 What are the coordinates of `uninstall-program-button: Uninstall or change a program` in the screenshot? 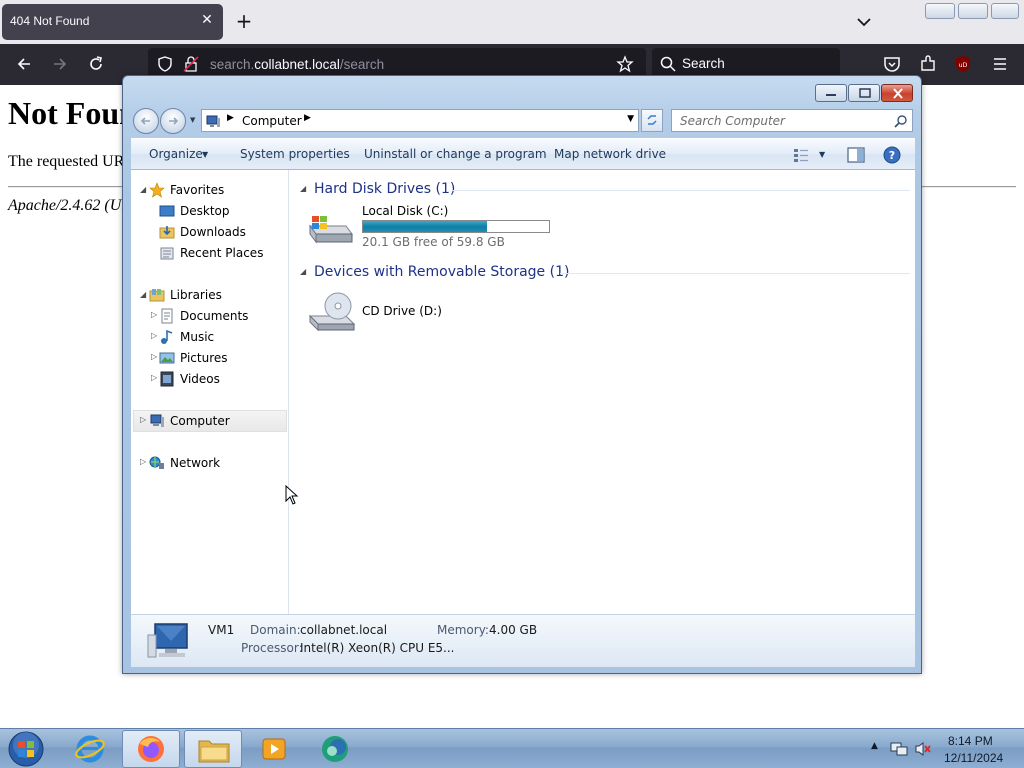 It's located at (455, 154).